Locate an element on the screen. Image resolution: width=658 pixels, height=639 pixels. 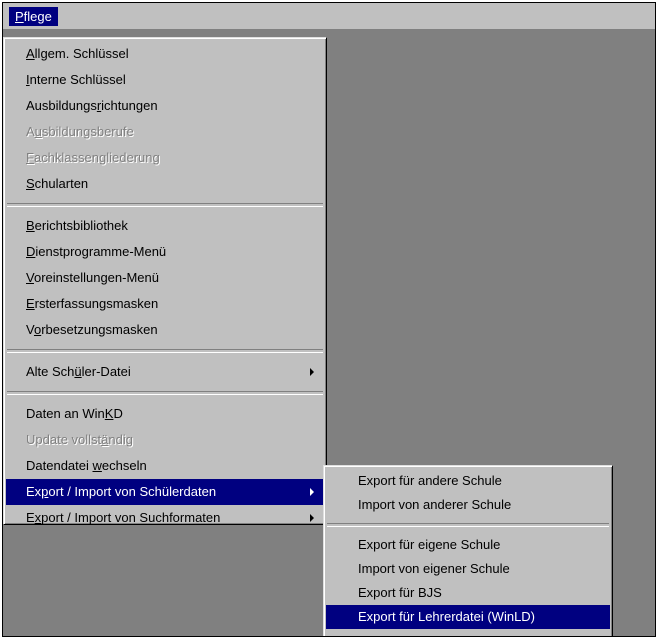
menu-item-vorbesetzungsmasken: Vorbesetzungsmasken is located at coordinates (165, 330).